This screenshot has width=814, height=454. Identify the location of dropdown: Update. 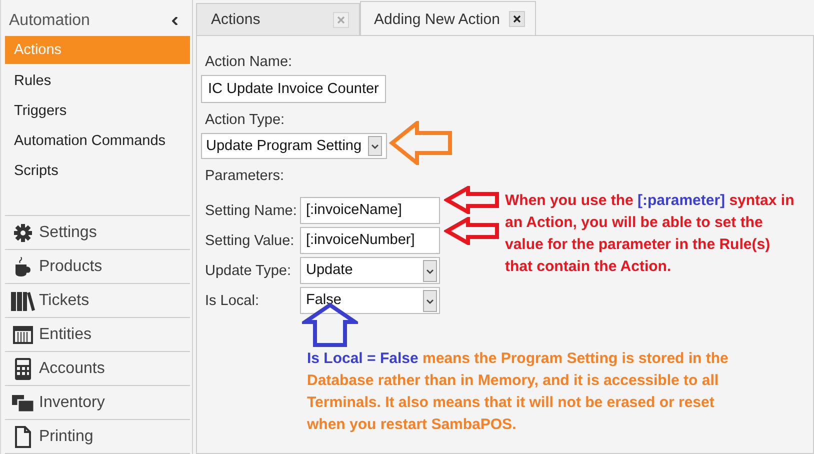
(370, 270).